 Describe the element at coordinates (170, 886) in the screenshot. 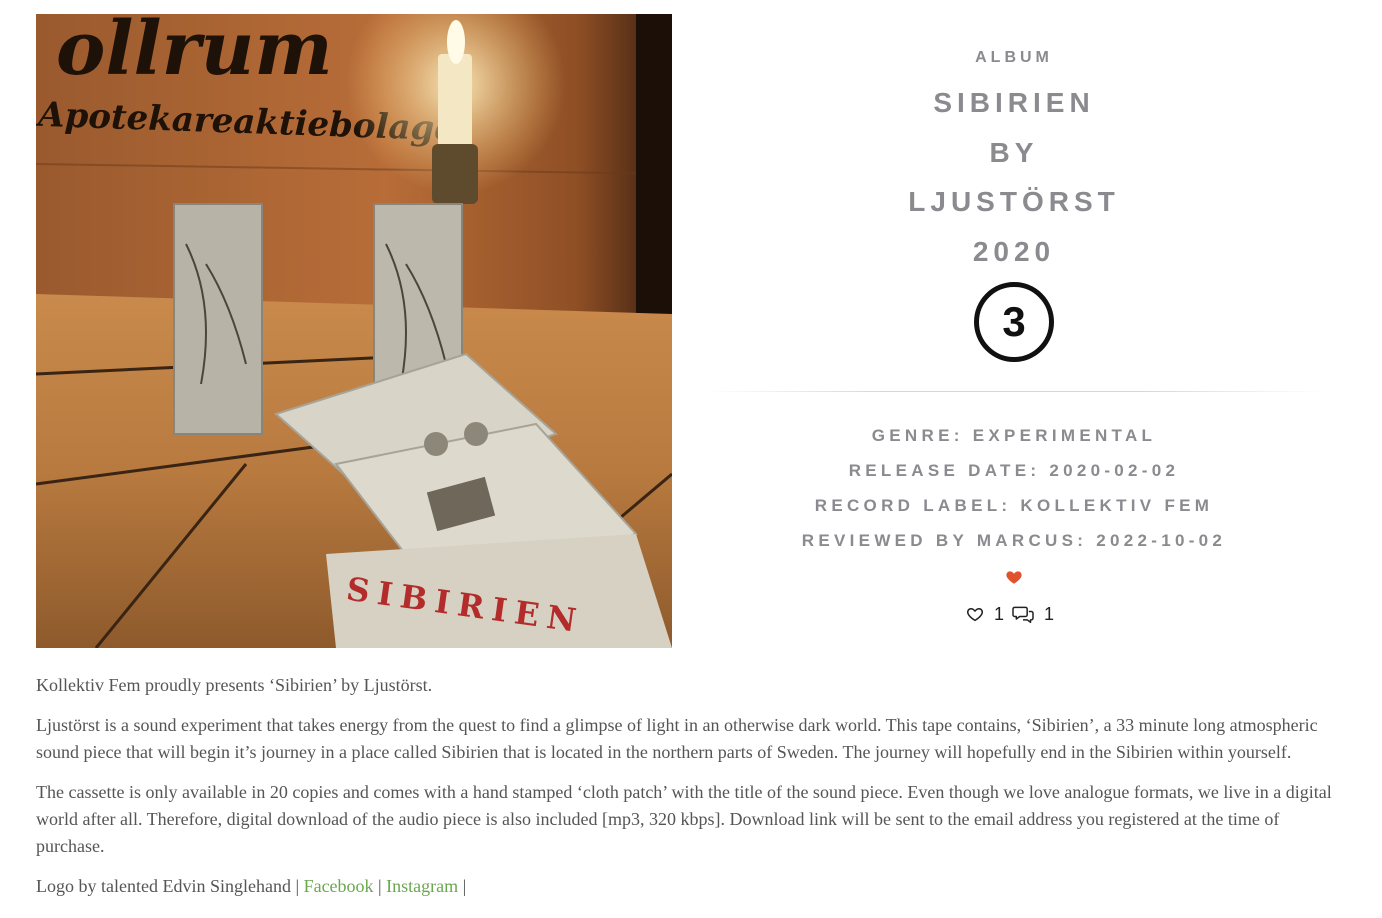

I see `credits-text: Logo by talented Edvin Singlehand |` at that location.